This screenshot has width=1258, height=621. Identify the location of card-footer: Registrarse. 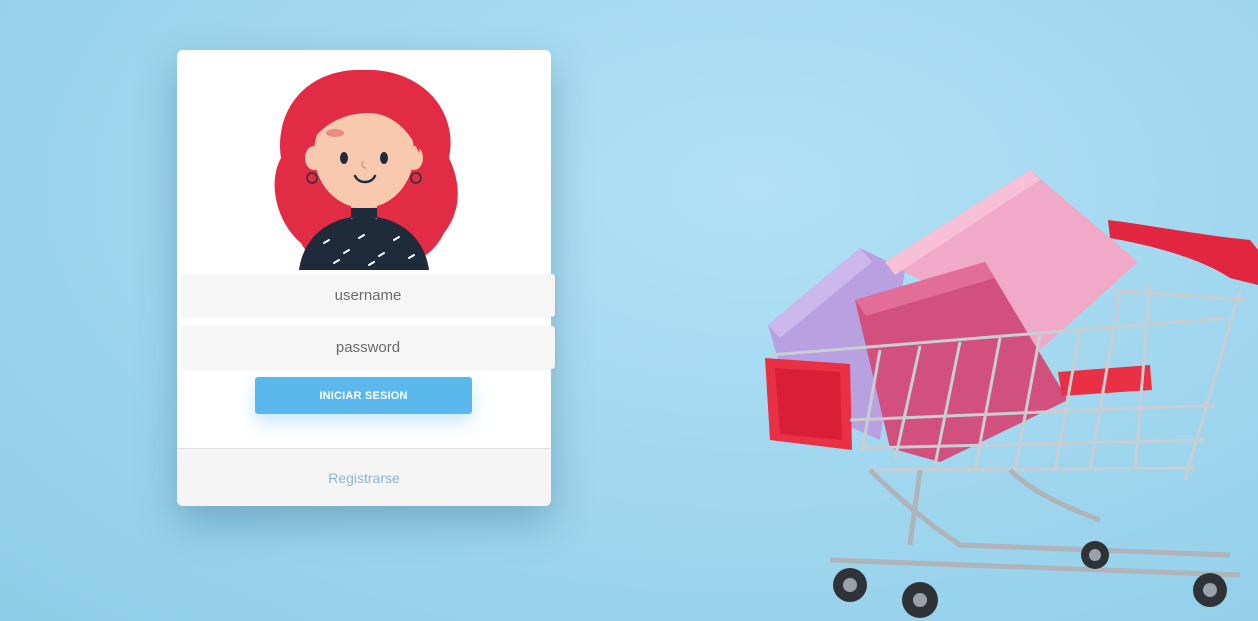
(364, 477).